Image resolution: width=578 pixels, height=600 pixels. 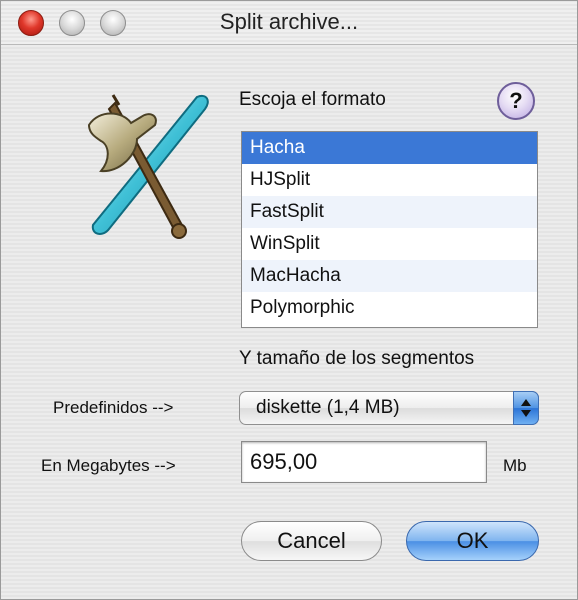 I want to click on list-item-winsplit: WinSplit, so click(x=389, y=244).